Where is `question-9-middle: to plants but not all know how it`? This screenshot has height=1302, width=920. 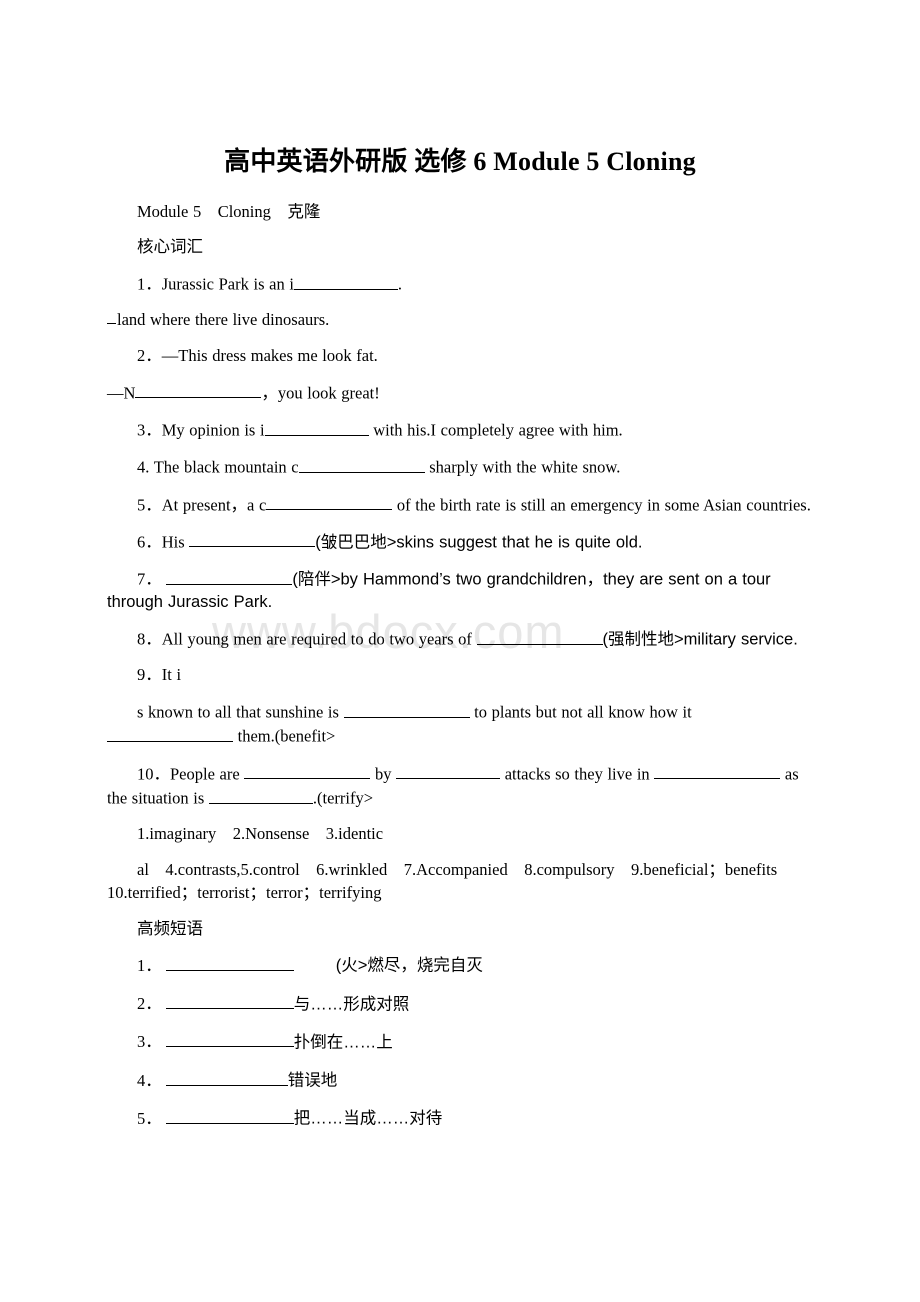
question-9-middle: to plants but not all know how it is located at coordinates (583, 712).